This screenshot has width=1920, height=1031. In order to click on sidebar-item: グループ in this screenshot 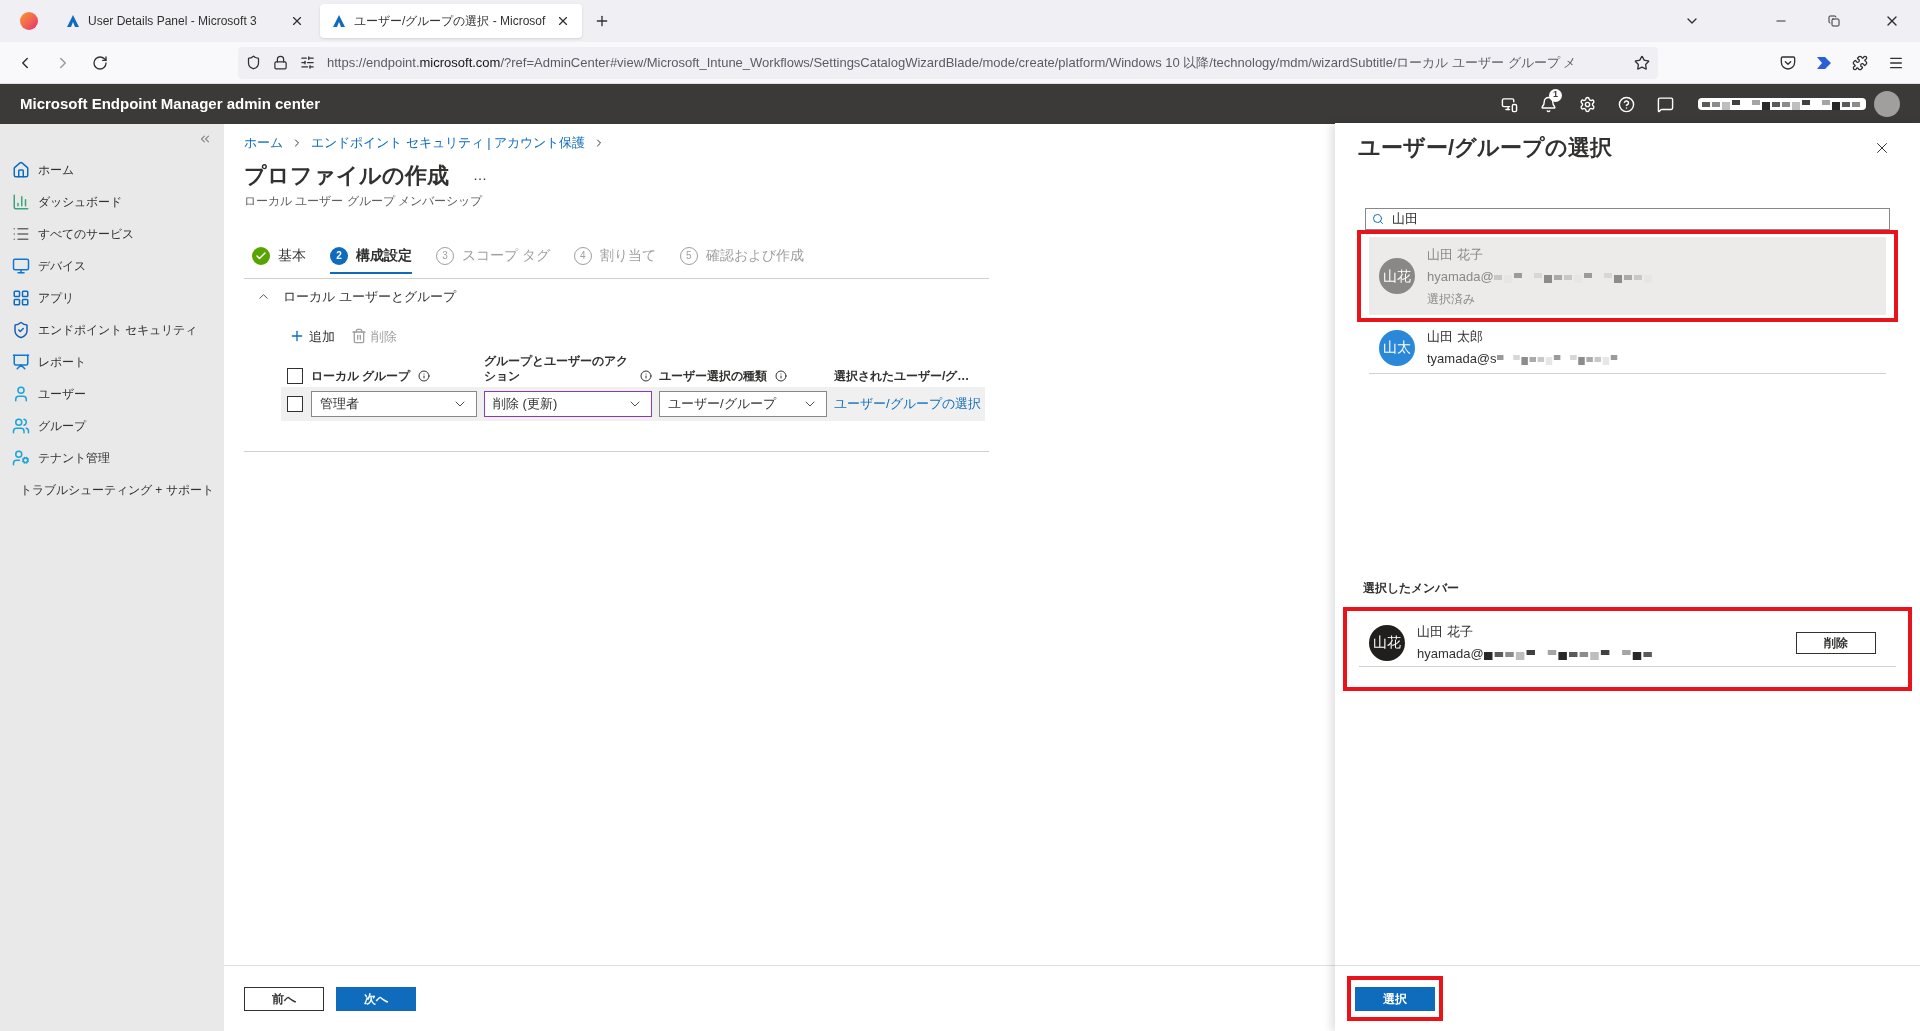, I will do `click(112, 426)`.